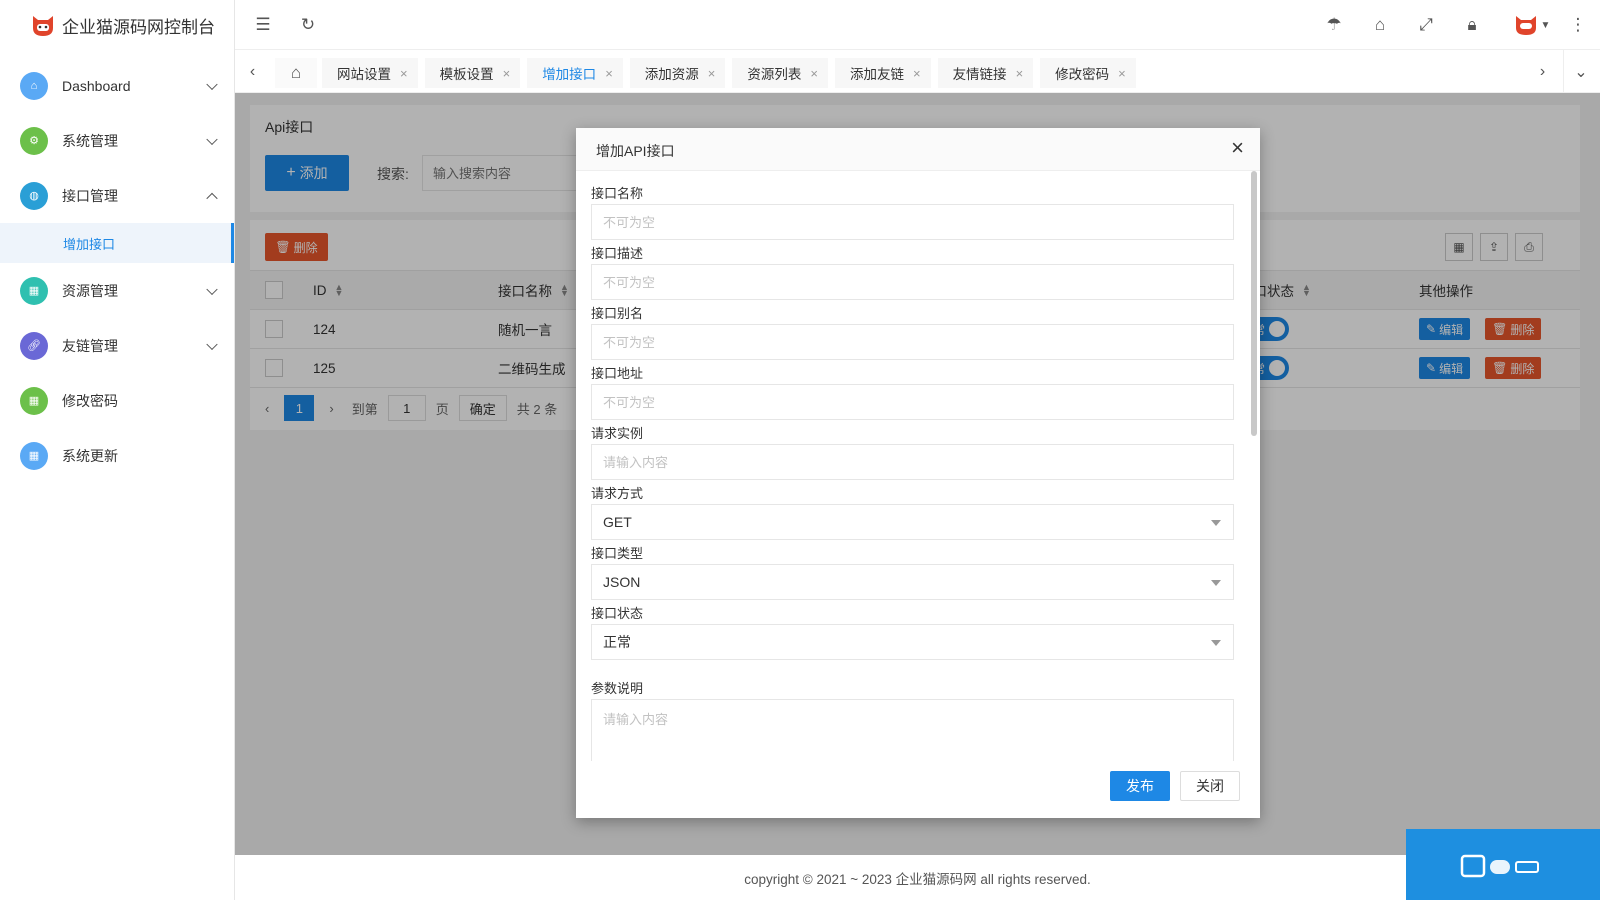 This screenshot has width=1600, height=900. Describe the element at coordinates (671, 74) in the screenshot. I see `tab-label: 添加资源` at that location.